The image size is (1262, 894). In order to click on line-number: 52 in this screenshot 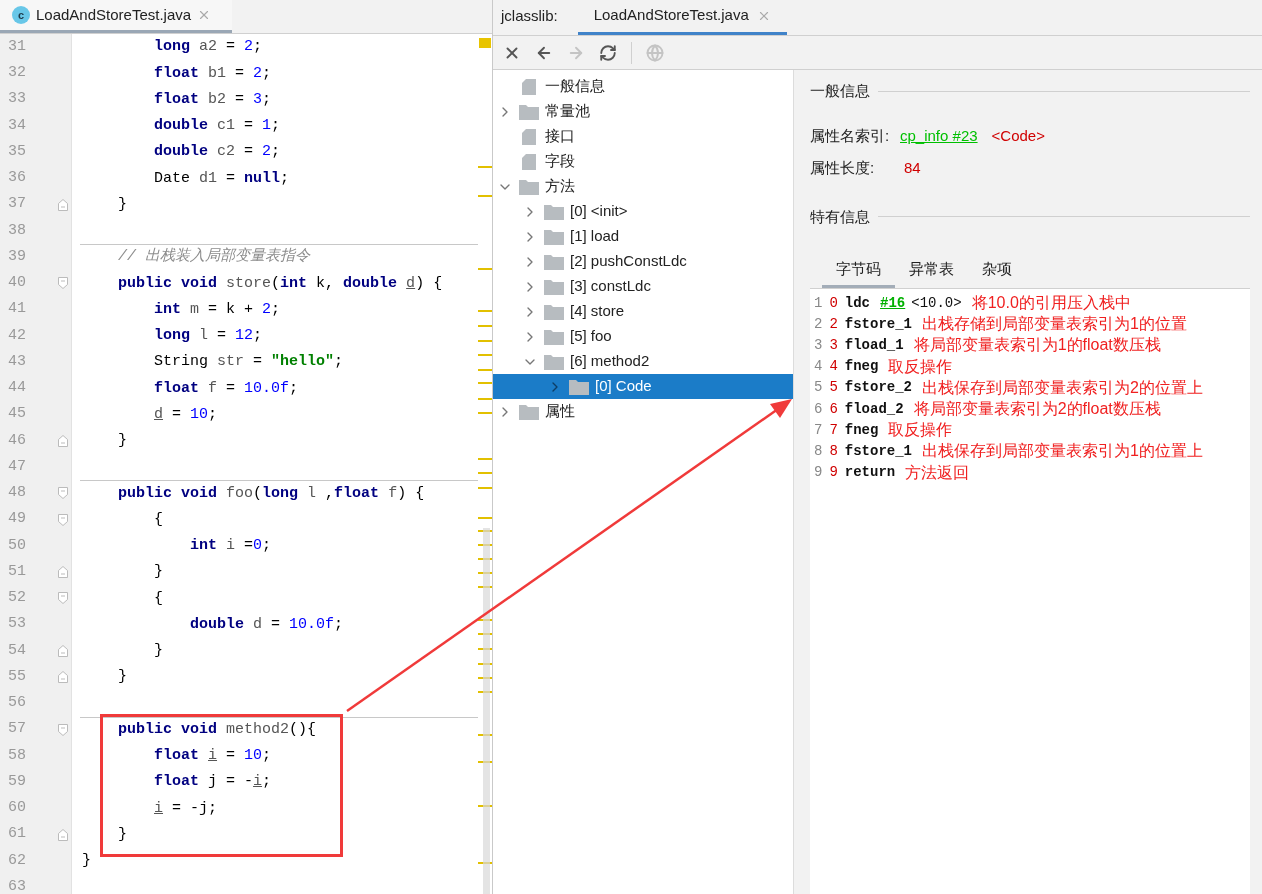, I will do `click(17, 598)`.